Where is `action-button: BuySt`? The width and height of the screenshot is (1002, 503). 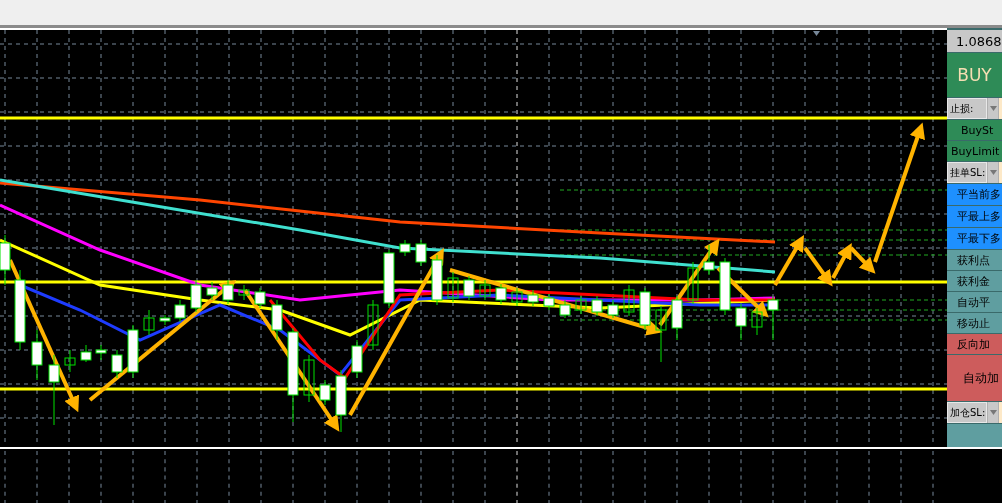
action-button: BuySt is located at coordinates (974, 130).